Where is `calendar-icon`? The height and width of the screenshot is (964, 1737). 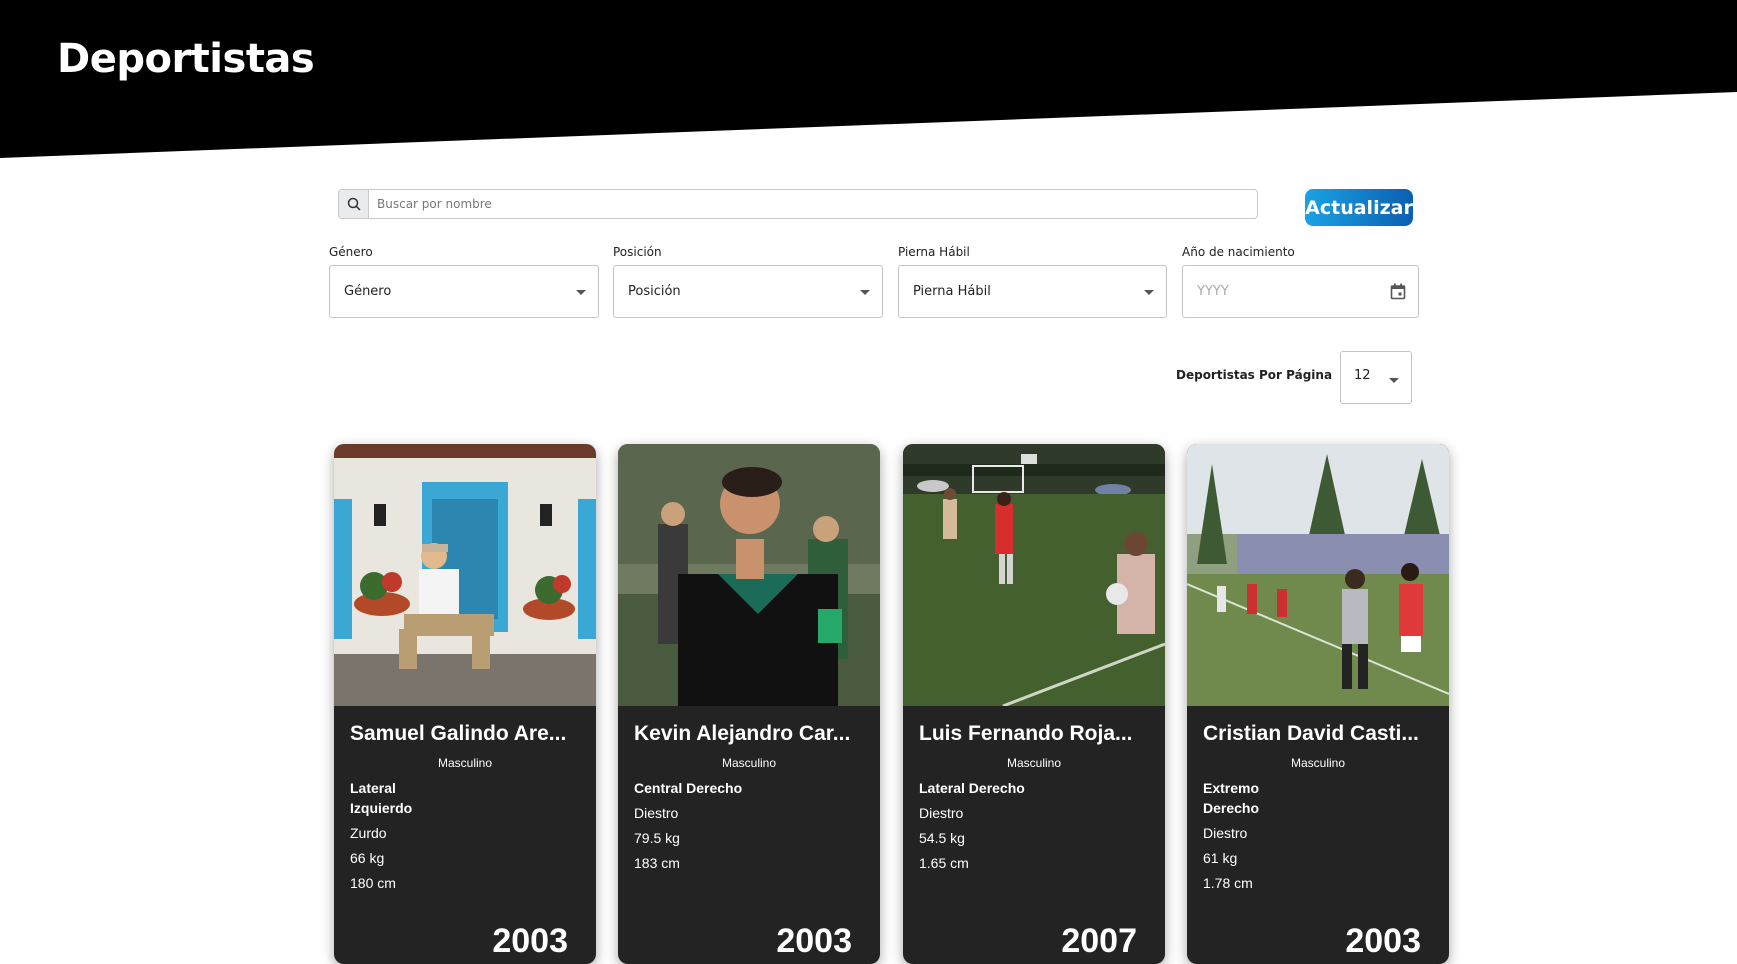
calendar-icon is located at coordinates (1398, 293).